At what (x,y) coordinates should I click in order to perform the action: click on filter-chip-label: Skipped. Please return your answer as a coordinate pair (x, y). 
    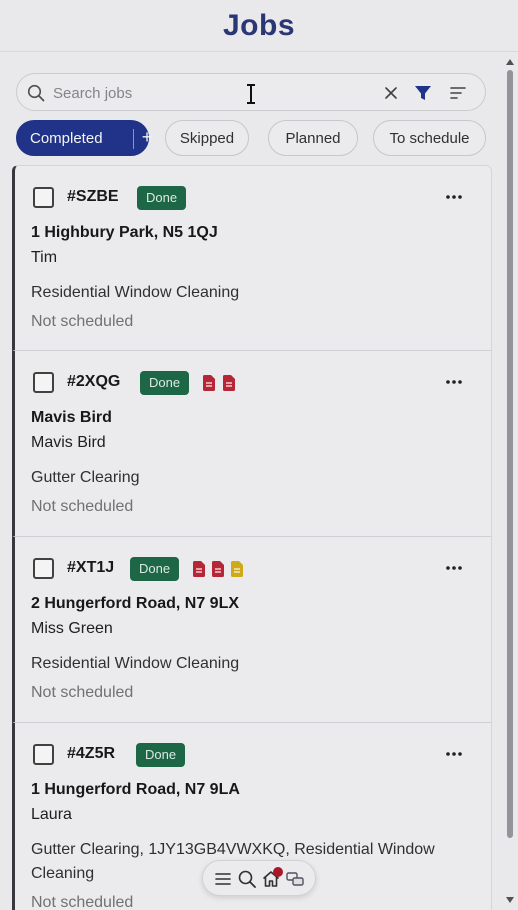
    Looking at the image, I should click on (207, 138).